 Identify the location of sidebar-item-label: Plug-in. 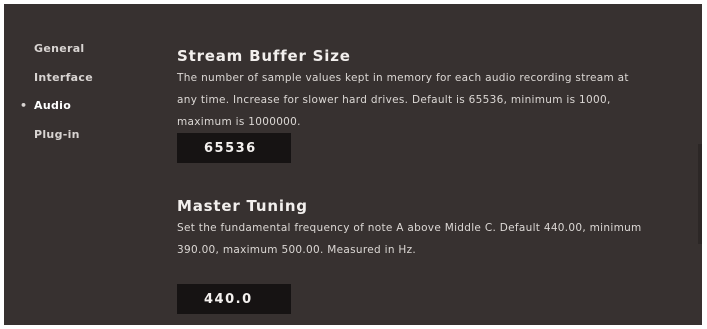
(57, 134).